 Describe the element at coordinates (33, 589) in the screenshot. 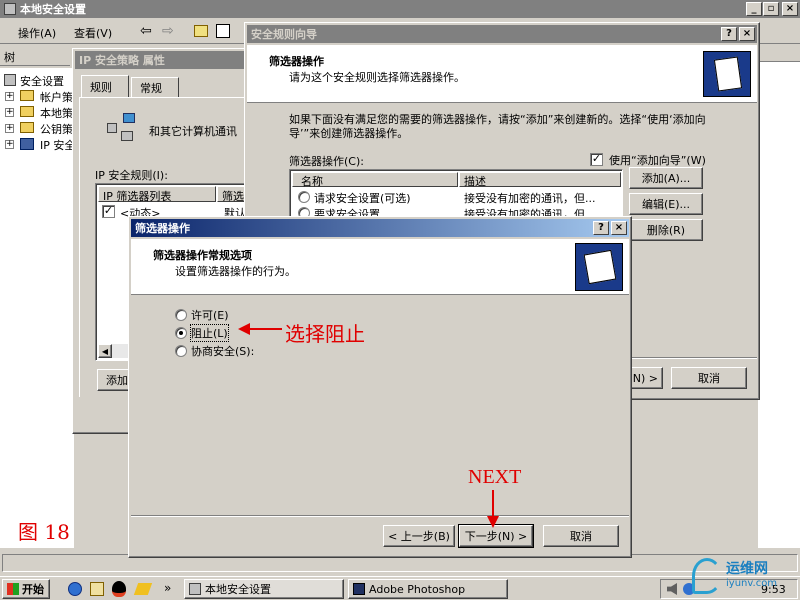

I see `start-label: 开始` at that location.